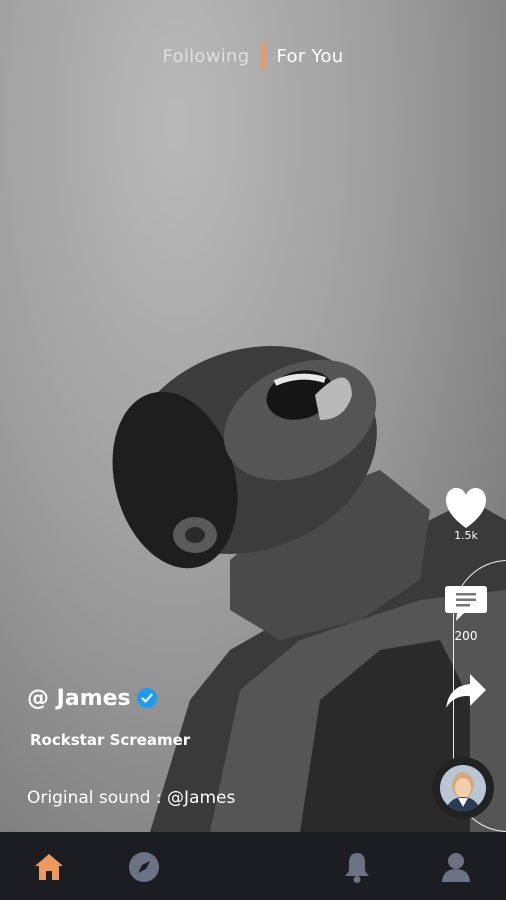  I want to click on profile-icon, so click(456, 867).